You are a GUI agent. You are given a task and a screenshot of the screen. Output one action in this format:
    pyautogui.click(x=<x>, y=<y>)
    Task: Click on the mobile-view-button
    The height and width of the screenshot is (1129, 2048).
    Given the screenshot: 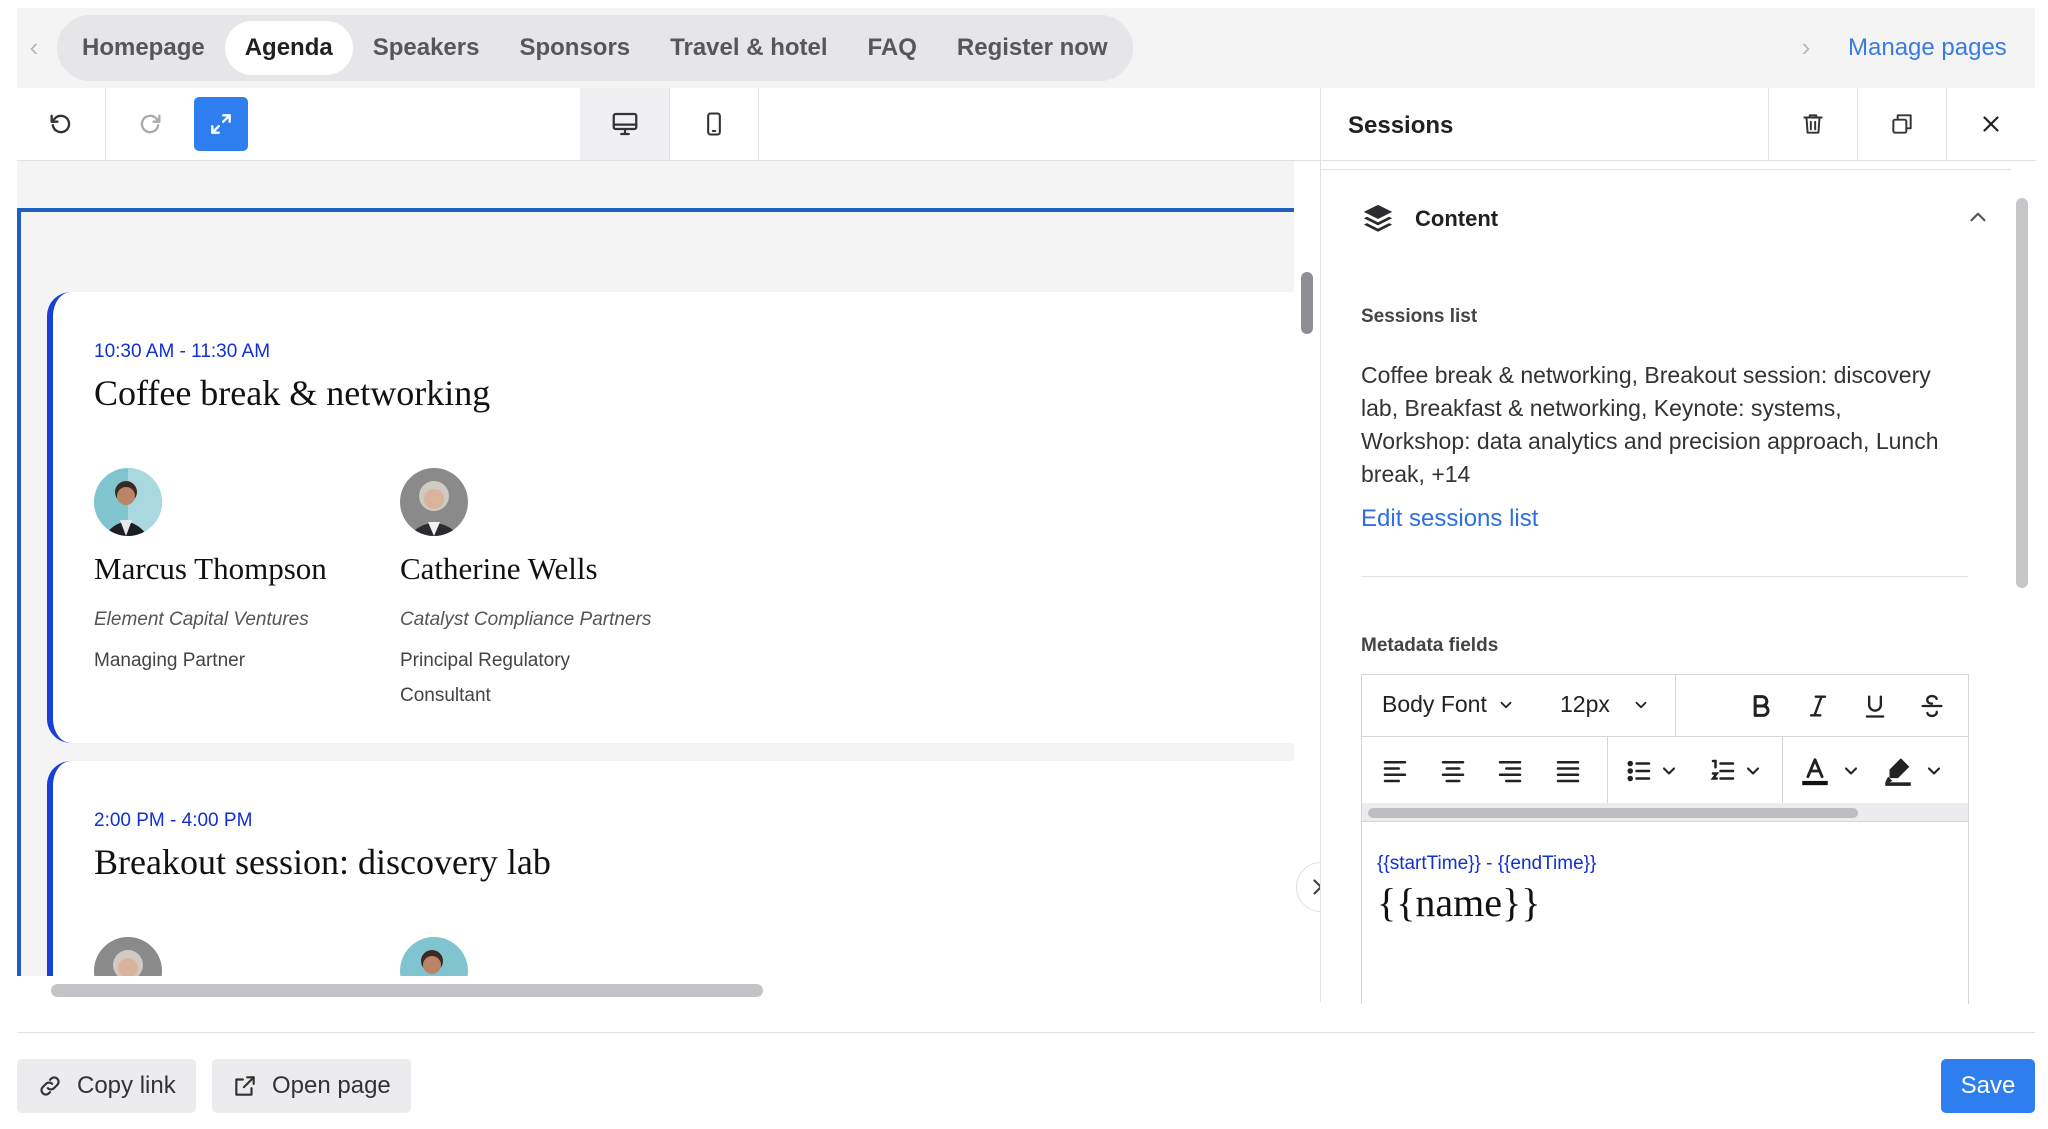 What is the action you would take?
    pyautogui.click(x=714, y=124)
    